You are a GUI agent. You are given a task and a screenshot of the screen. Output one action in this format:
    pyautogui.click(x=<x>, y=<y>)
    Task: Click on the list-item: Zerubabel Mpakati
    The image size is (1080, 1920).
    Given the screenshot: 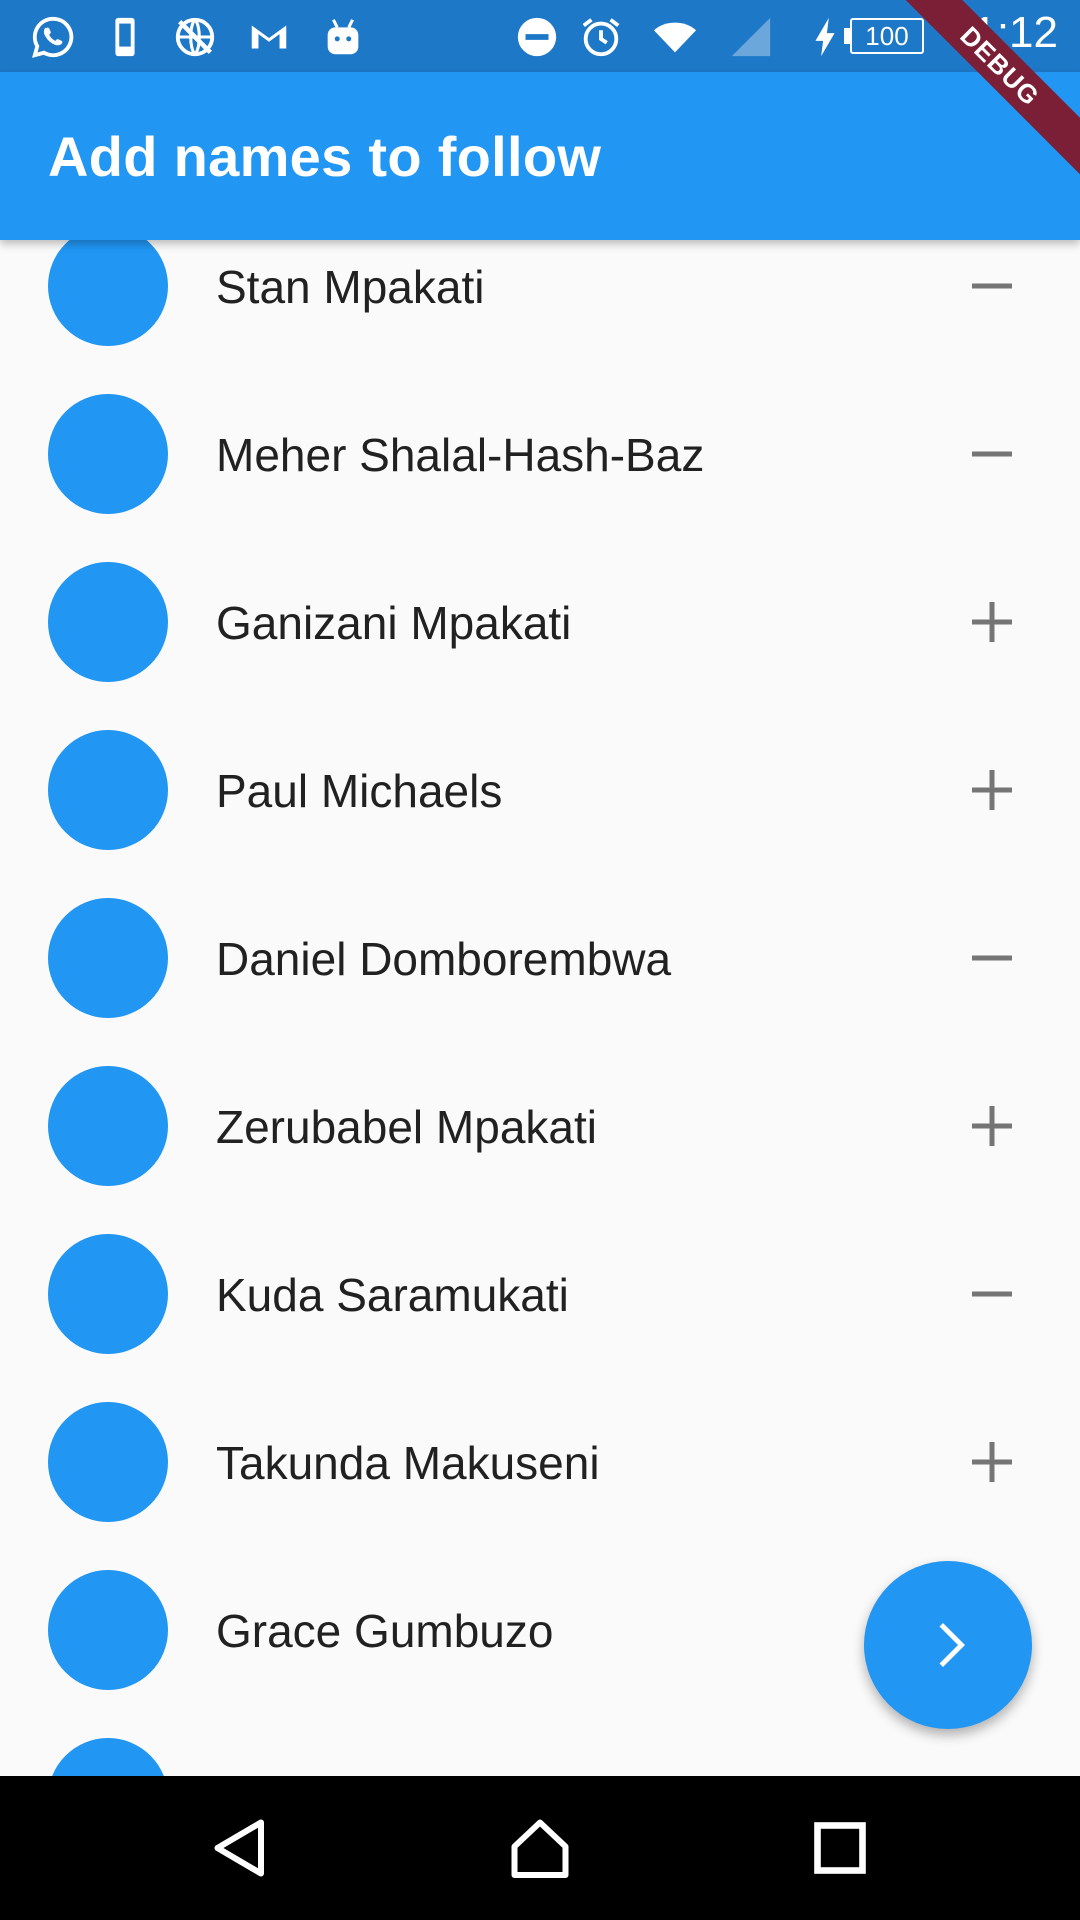 What is the action you would take?
    pyautogui.click(x=540, y=1126)
    